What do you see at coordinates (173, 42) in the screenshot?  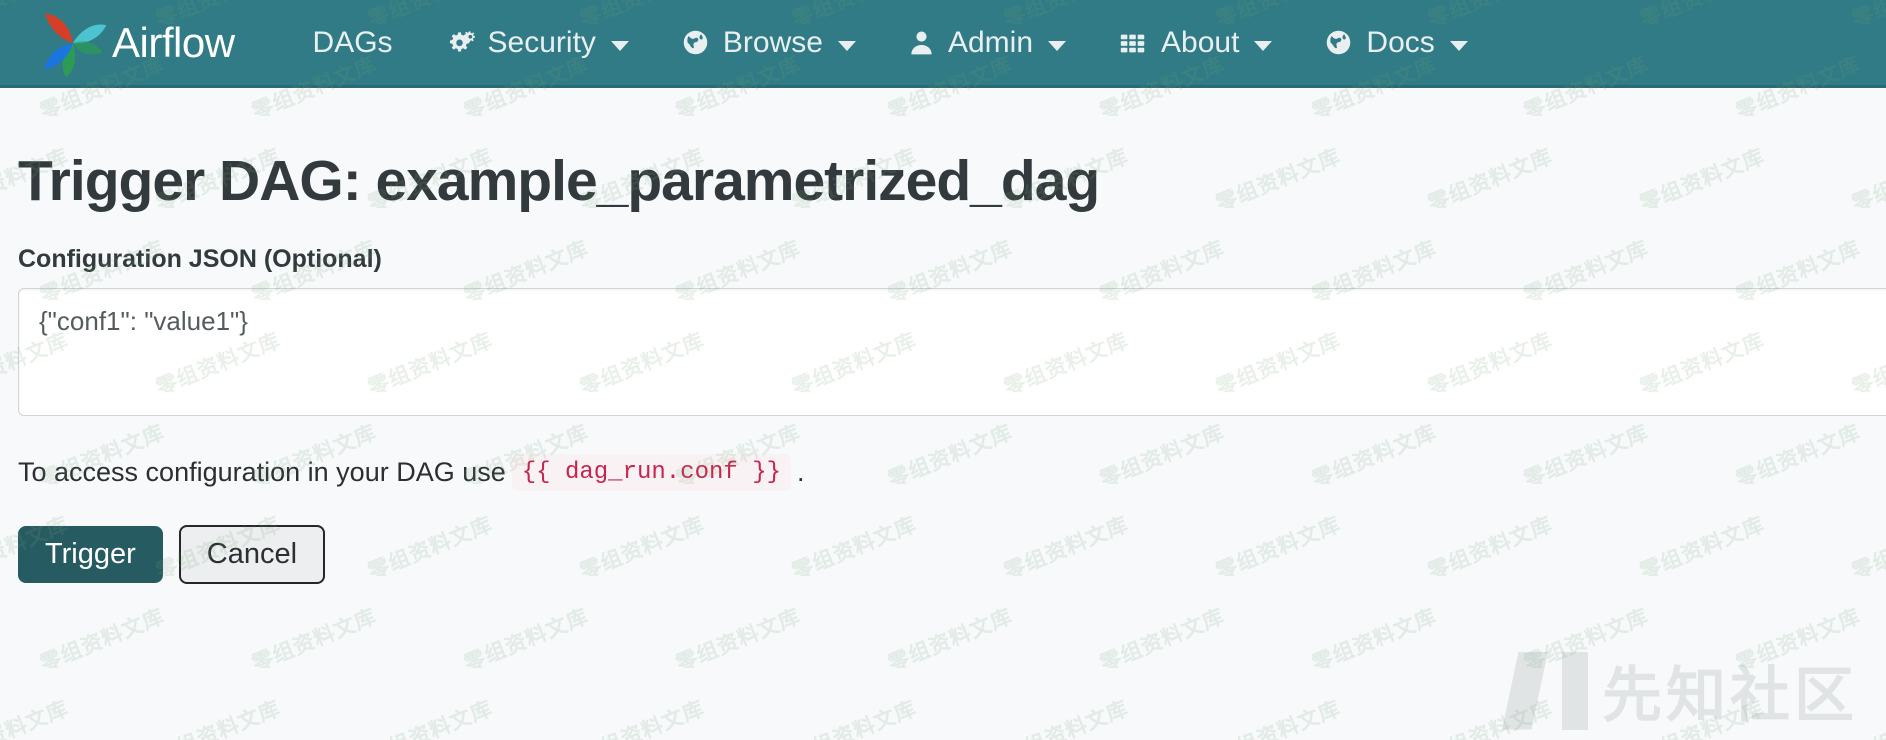 I see `brand-name: Airflow` at bounding box center [173, 42].